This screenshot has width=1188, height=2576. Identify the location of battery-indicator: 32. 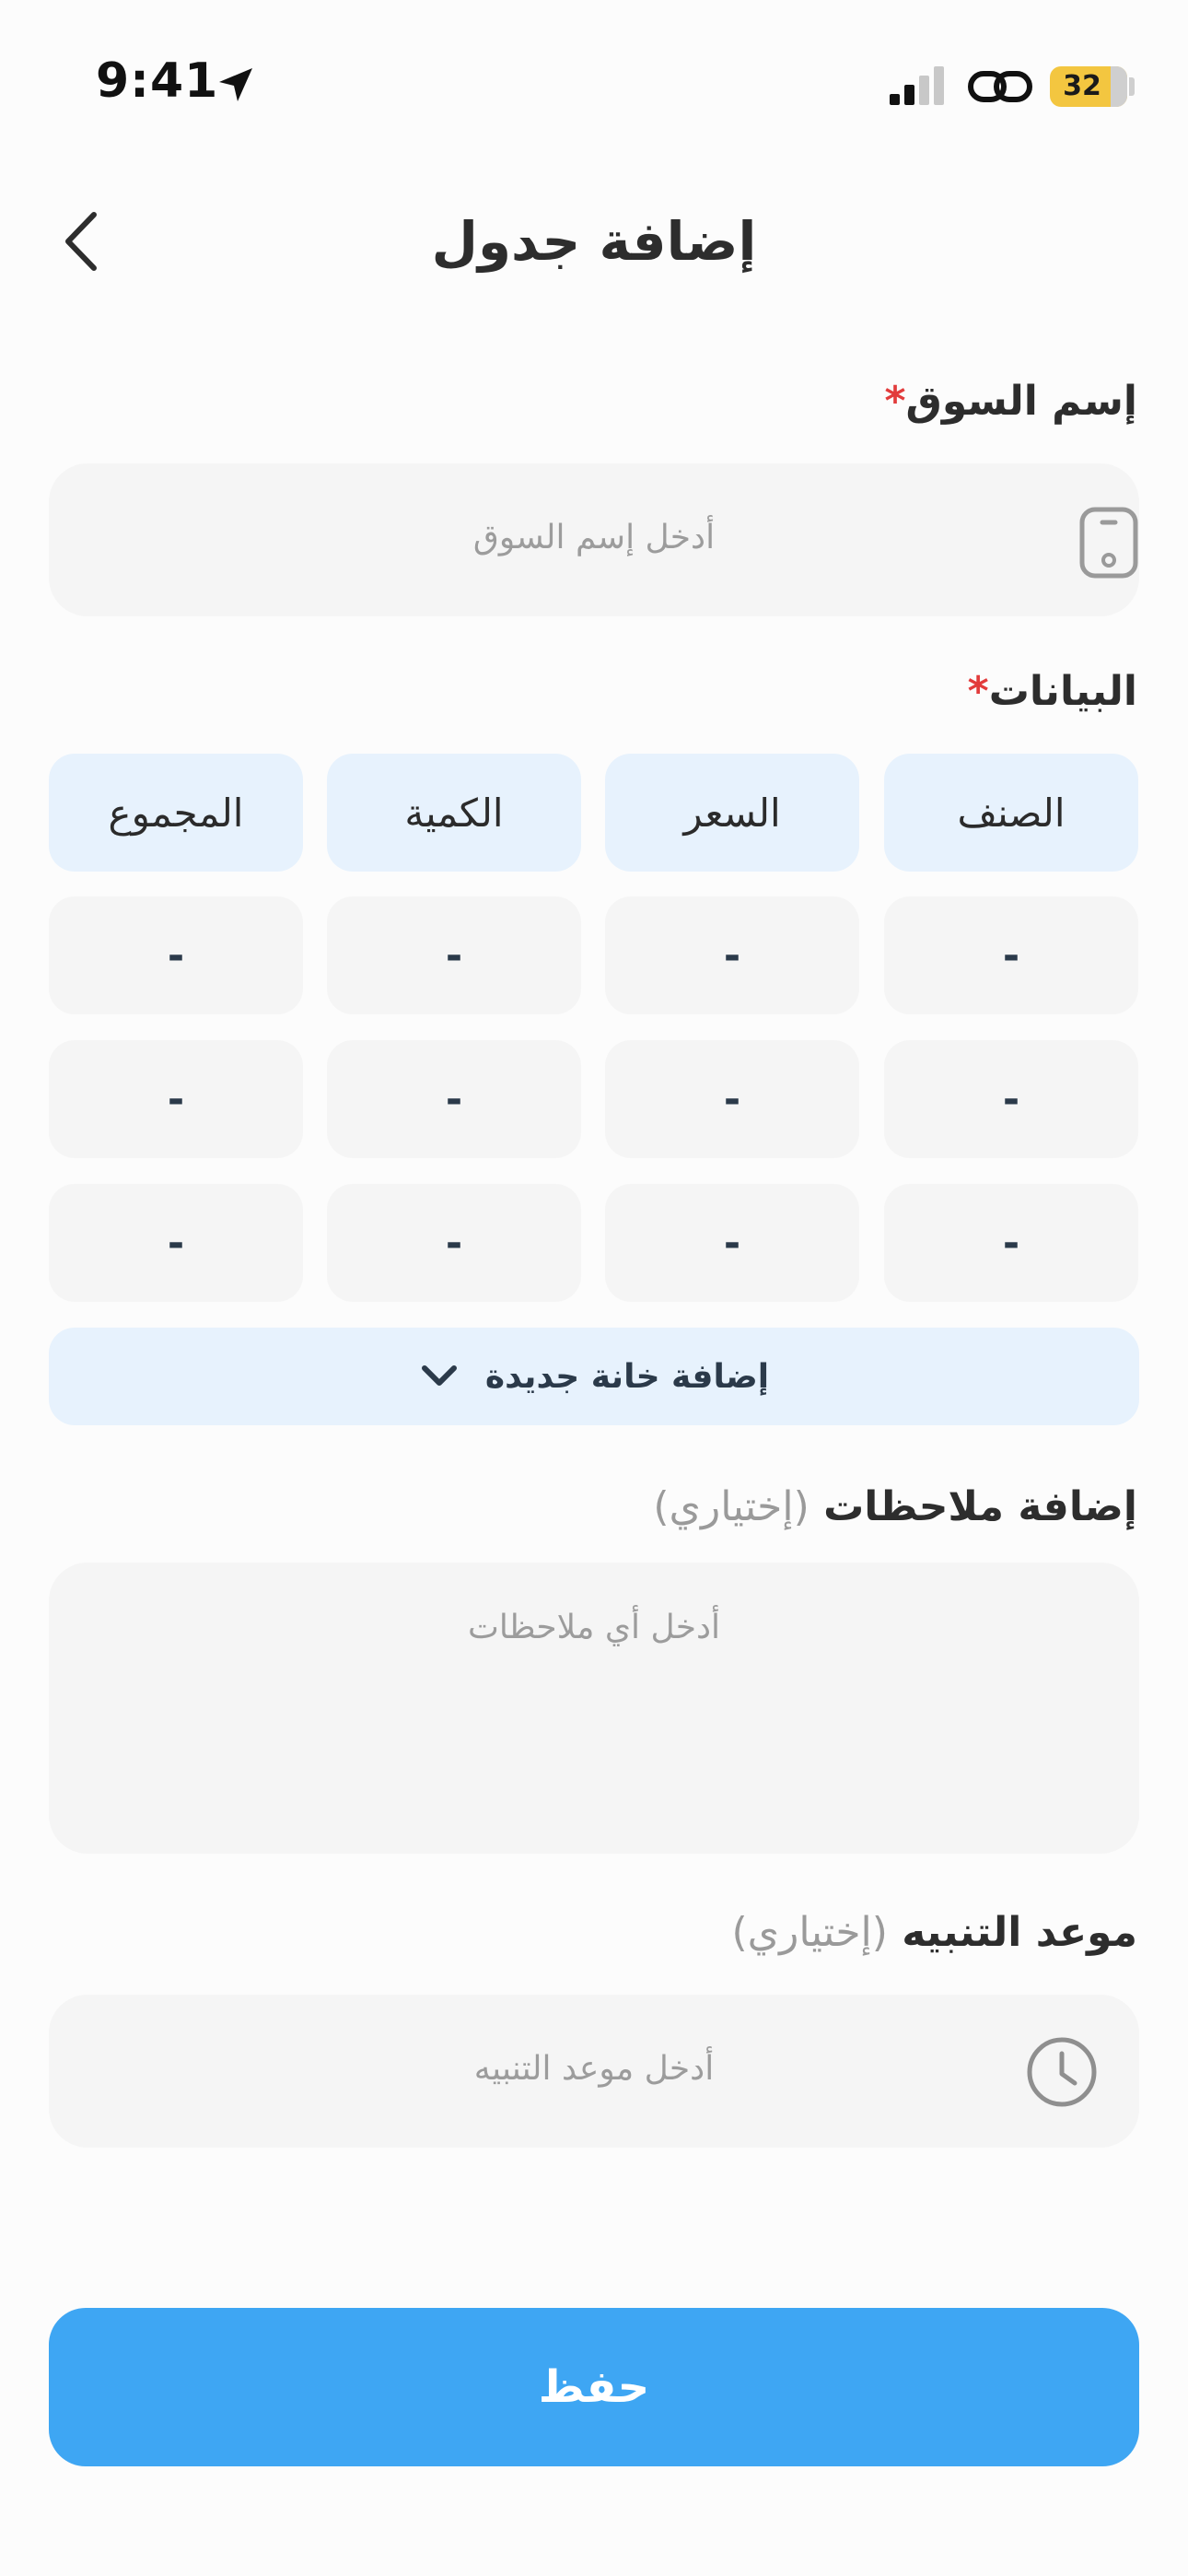
(1088, 86).